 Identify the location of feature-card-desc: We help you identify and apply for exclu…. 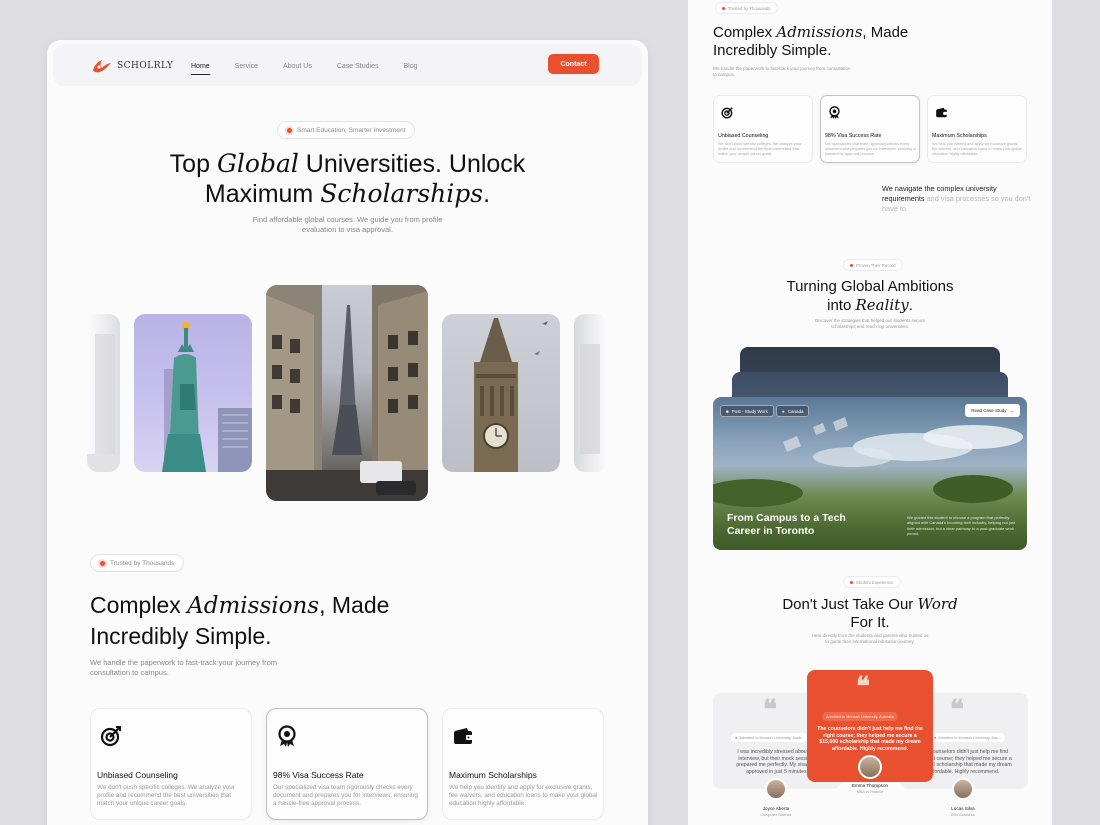
(977, 149).